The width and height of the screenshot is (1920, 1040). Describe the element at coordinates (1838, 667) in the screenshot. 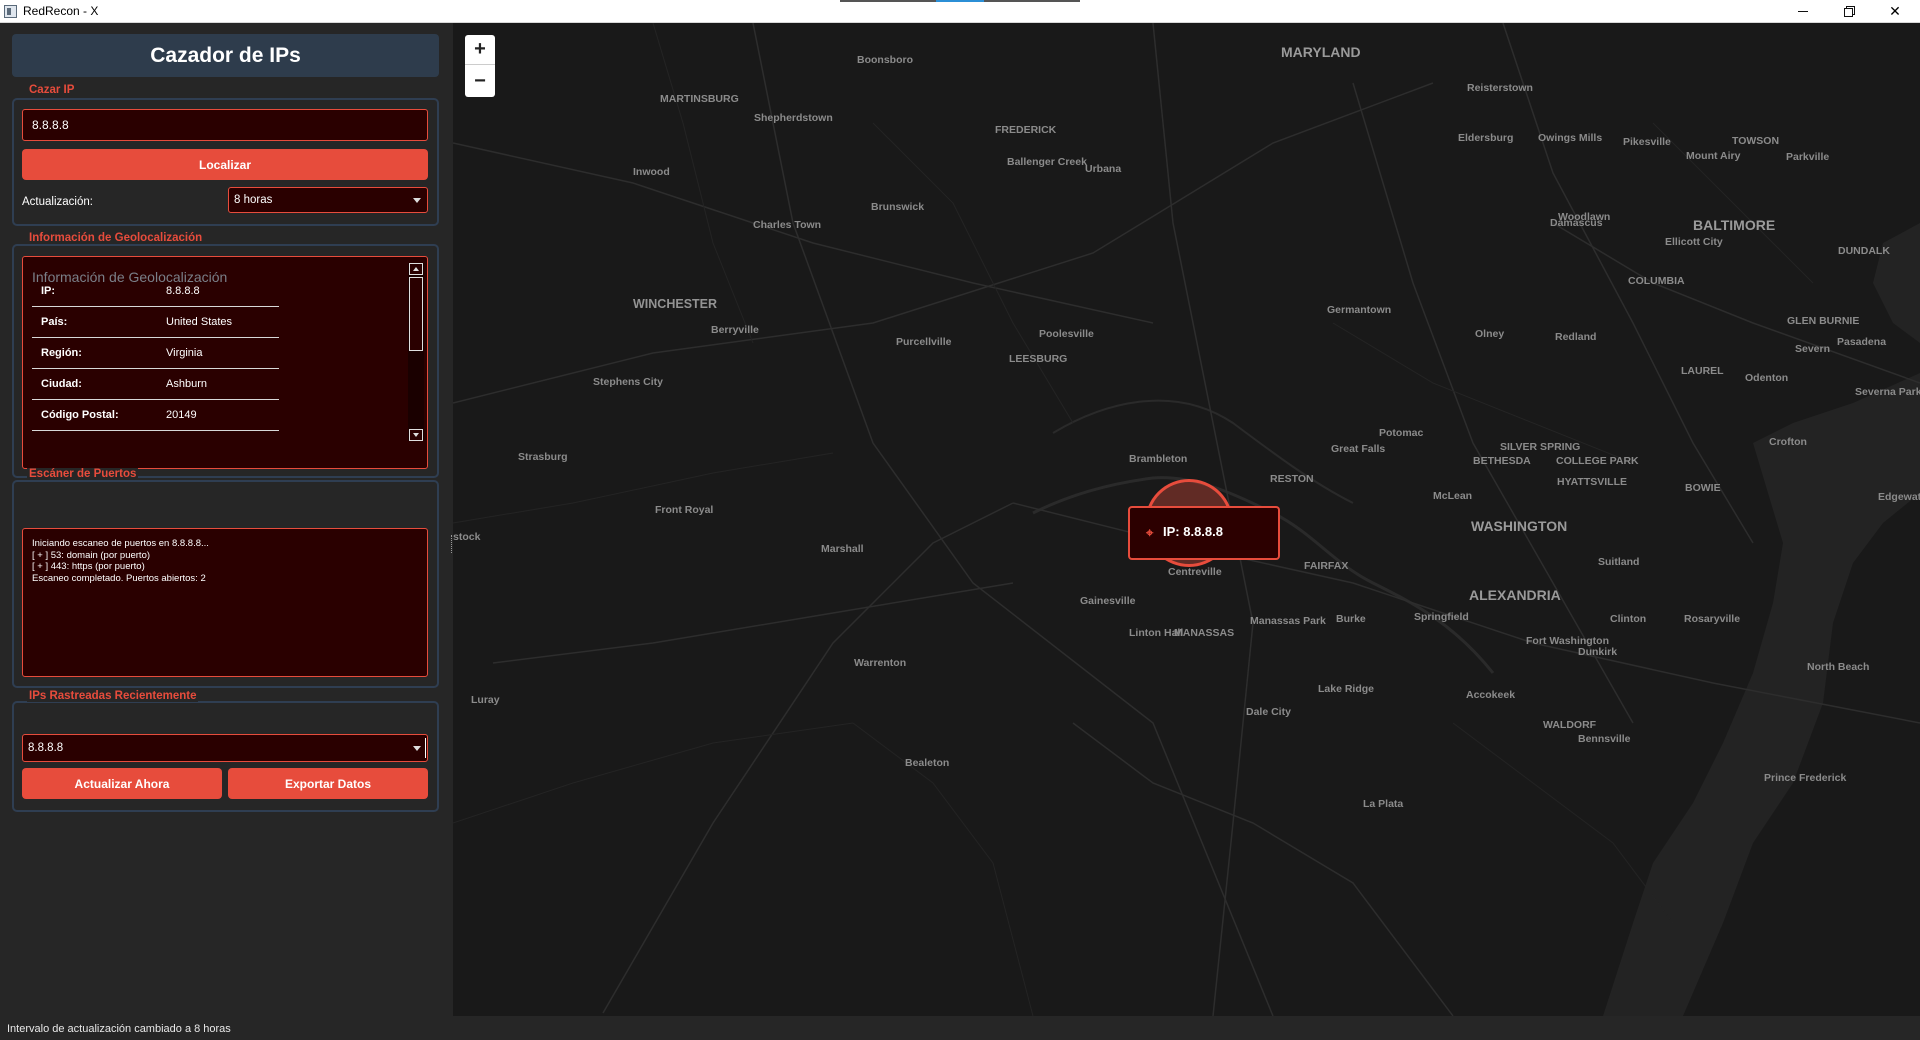

I see `map-place-label: North Beach` at that location.